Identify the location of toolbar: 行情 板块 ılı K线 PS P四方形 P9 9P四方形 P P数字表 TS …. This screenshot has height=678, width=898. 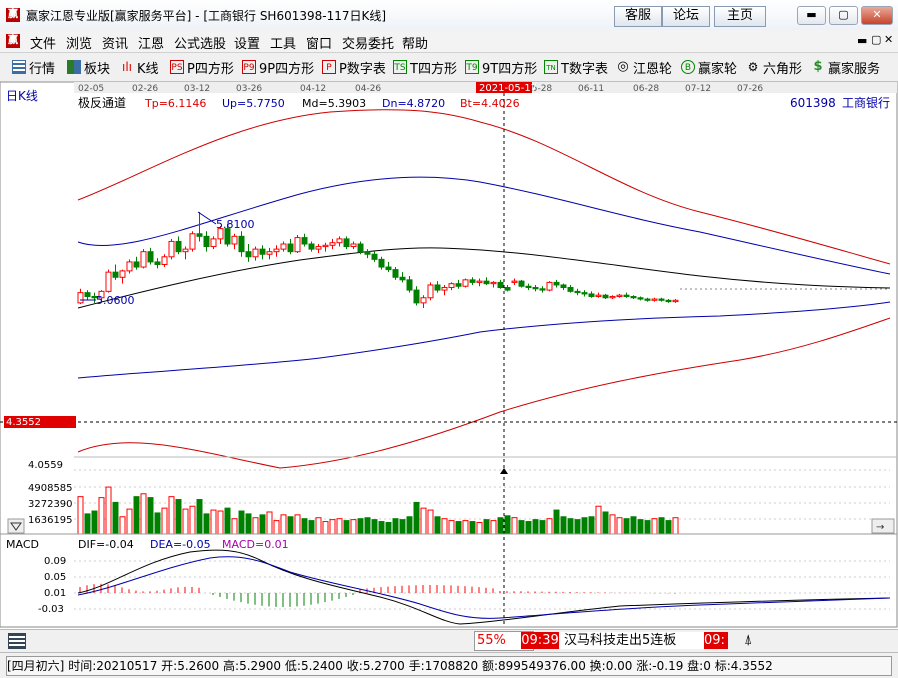
(449, 67).